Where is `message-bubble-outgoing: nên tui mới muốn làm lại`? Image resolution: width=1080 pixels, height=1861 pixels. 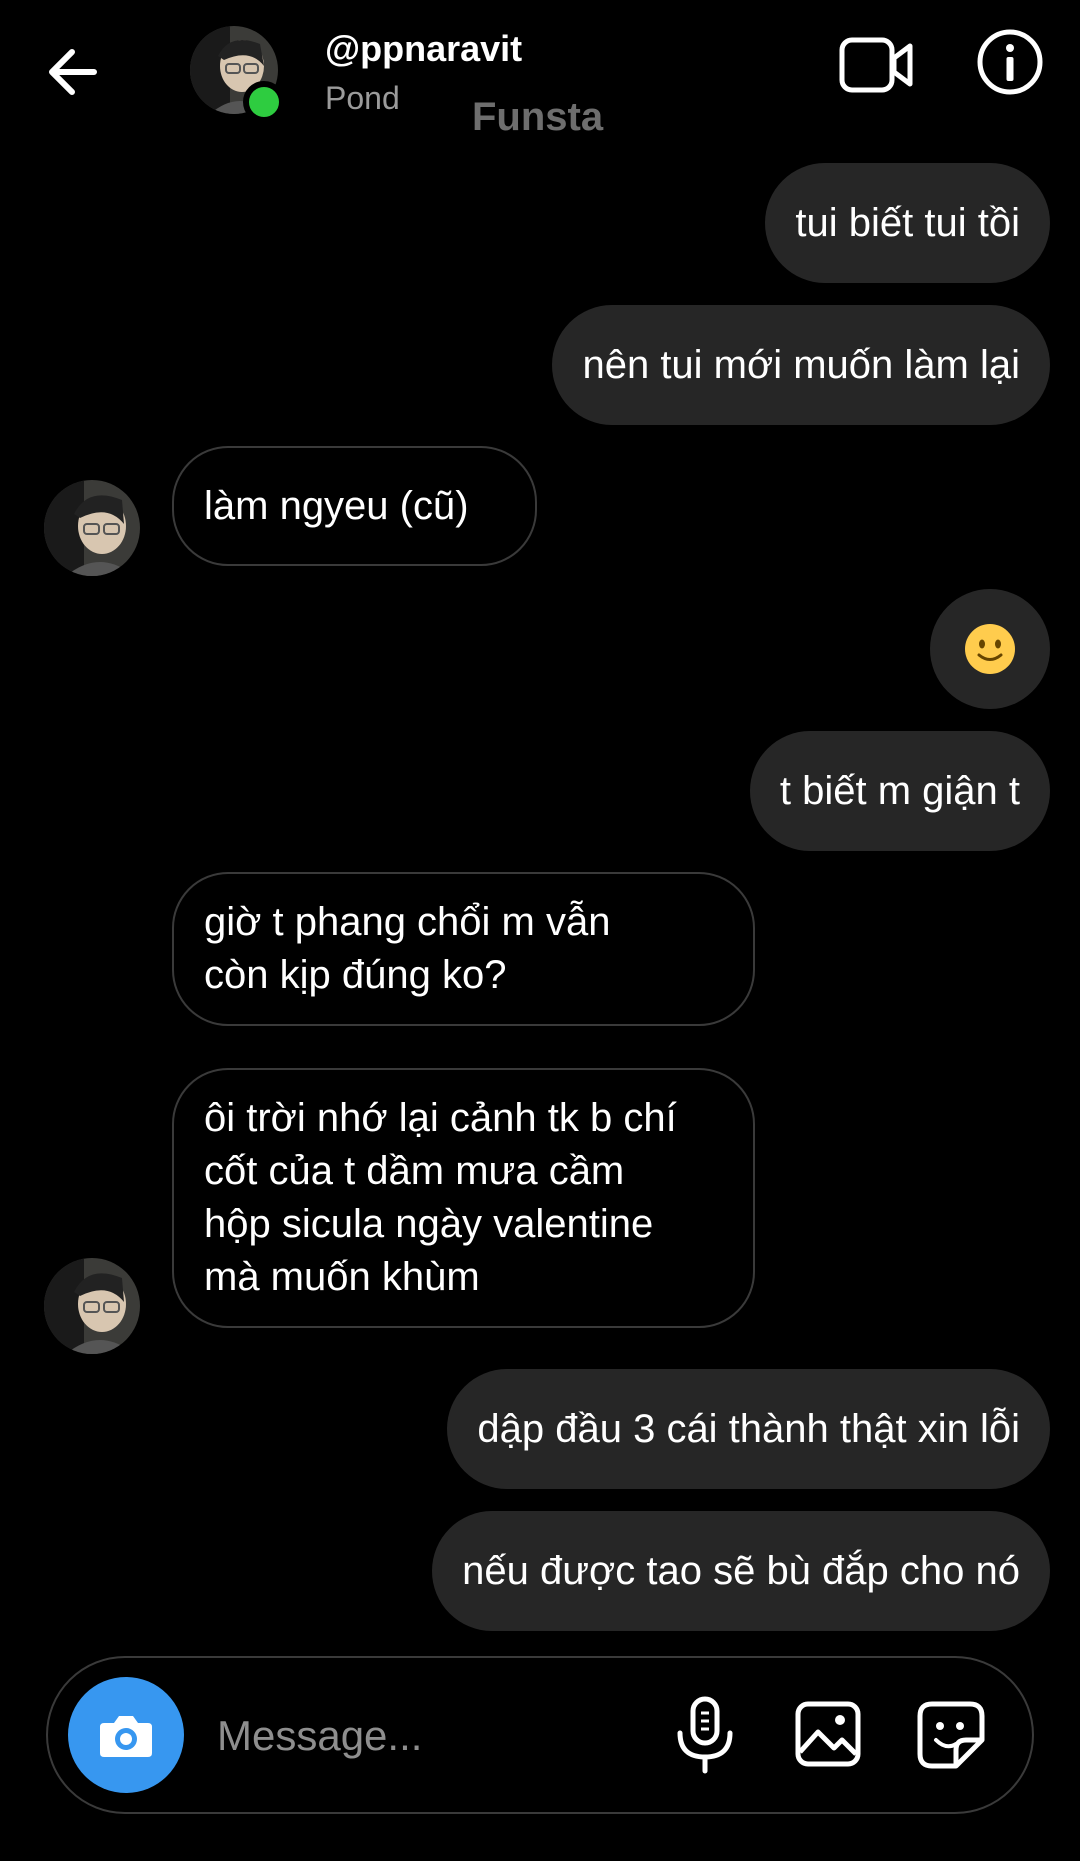
message-bubble-outgoing: nên tui mới muốn làm lại is located at coordinates (801, 365).